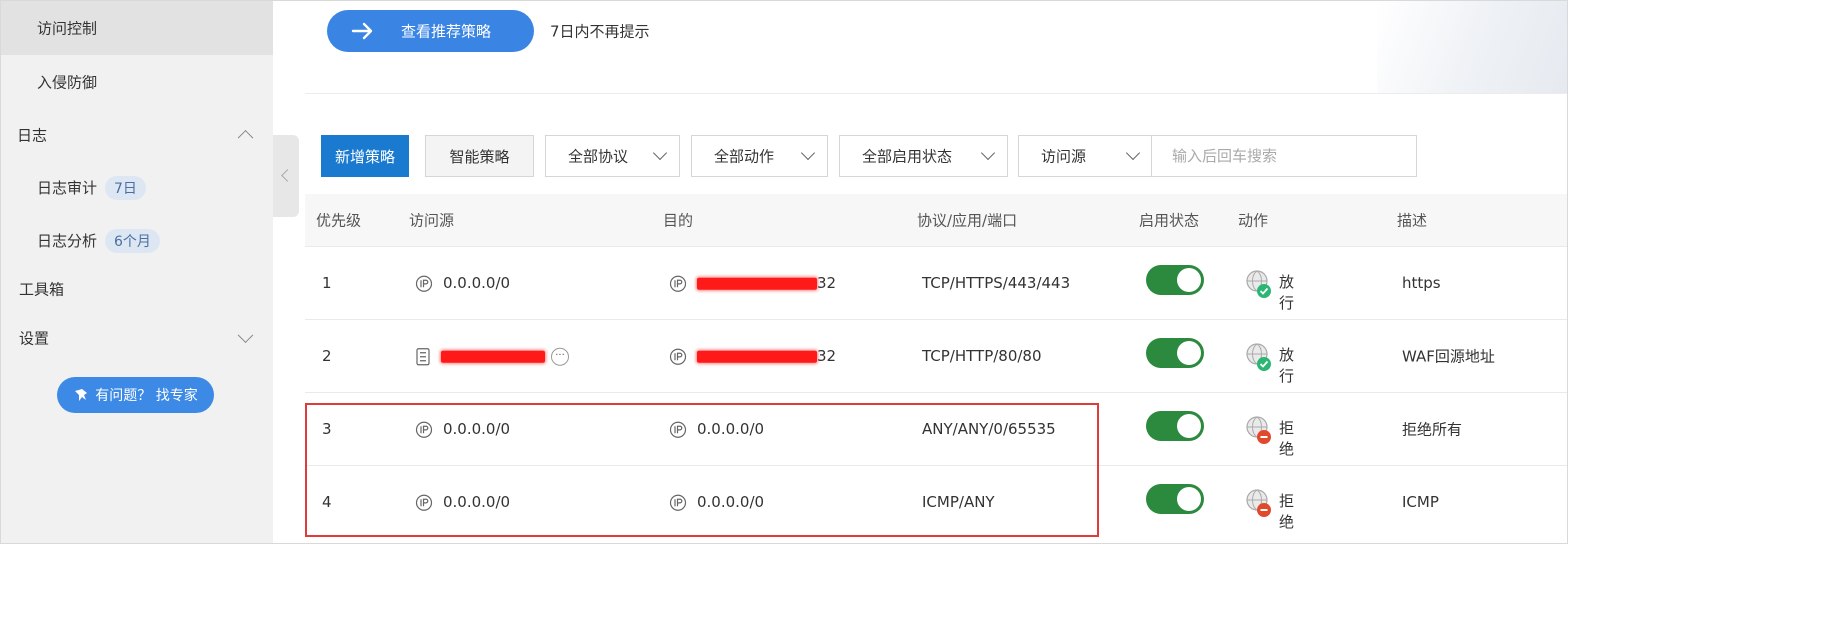 The image size is (1846, 640). What do you see at coordinates (327, 502) in the screenshot?
I see `priority-cell: 4` at bounding box center [327, 502].